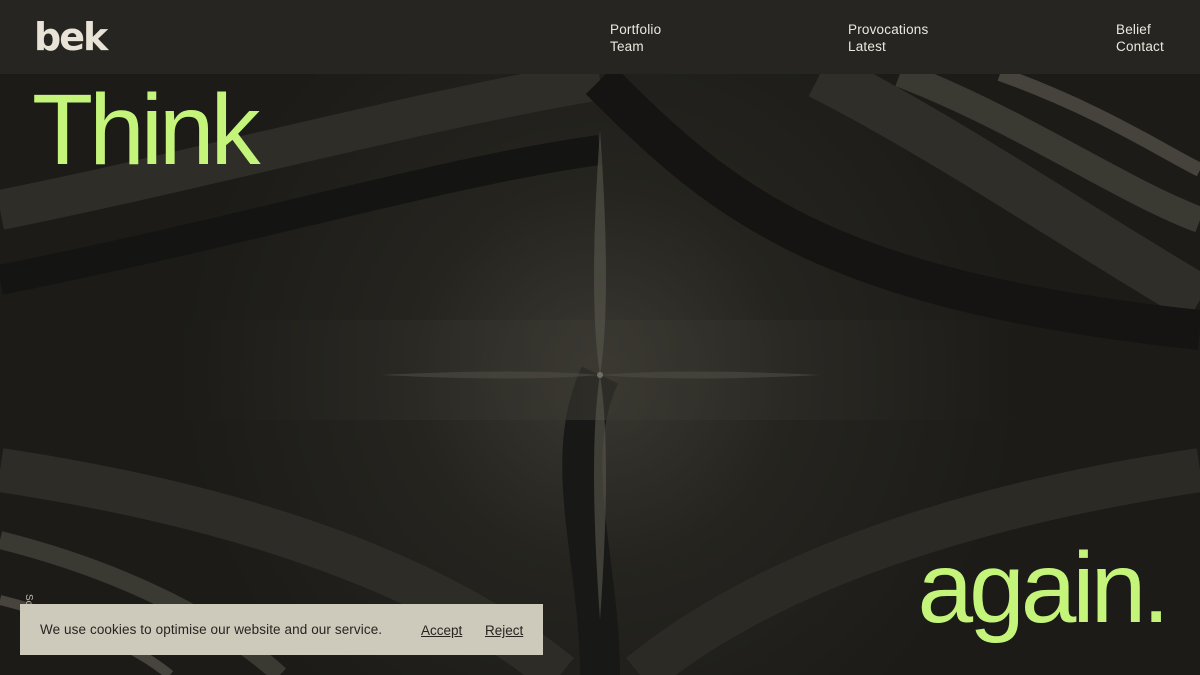 This screenshot has height=675, width=1200. Describe the element at coordinates (1140, 29) in the screenshot. I see `nav-link-belief: Belief` at that location.